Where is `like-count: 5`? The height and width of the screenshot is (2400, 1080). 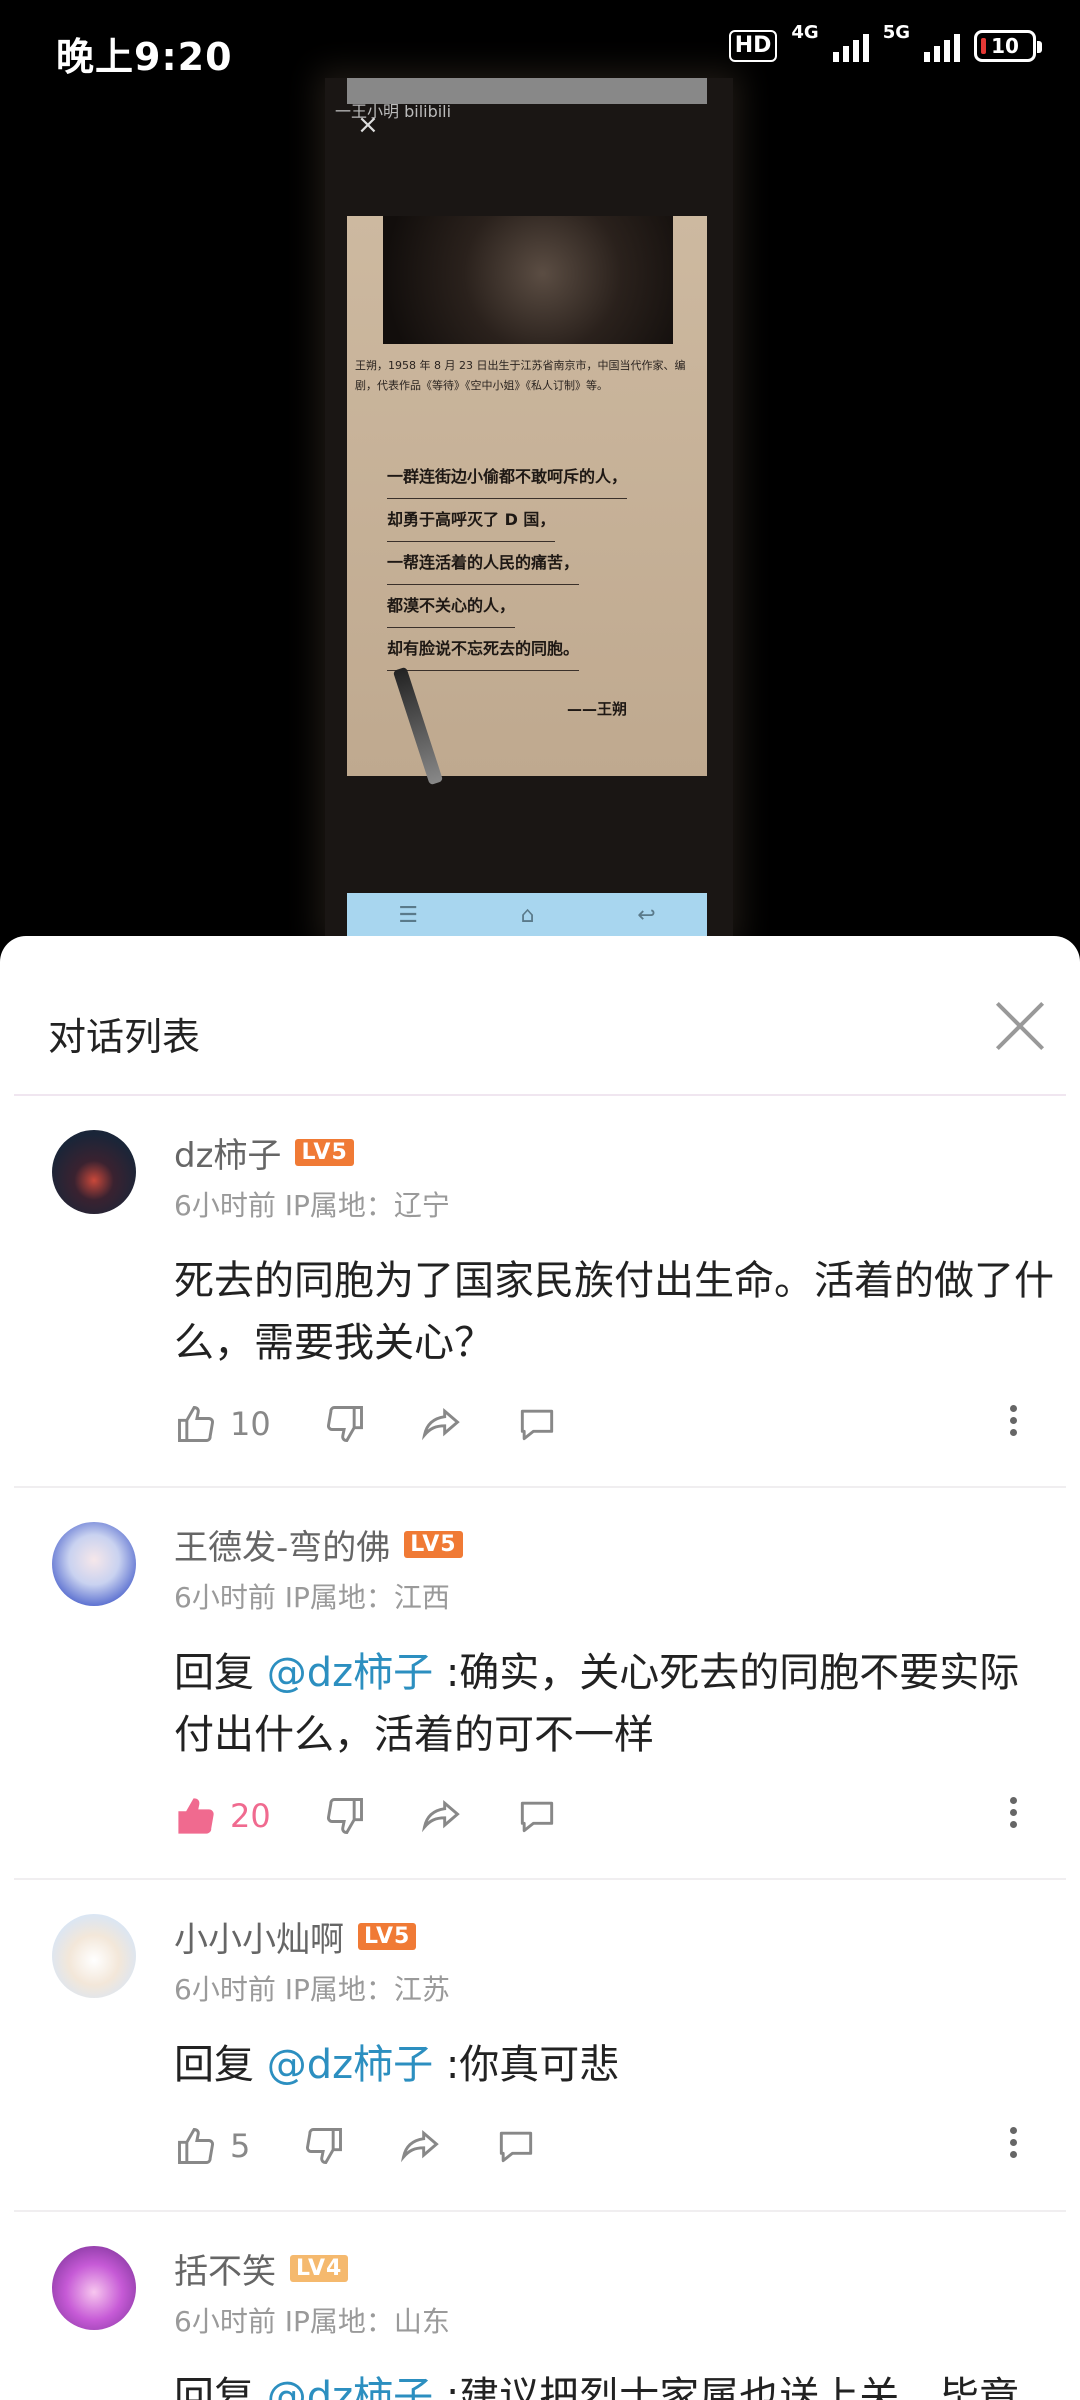 like-count: 5 is located at coordinates (240, 2146).